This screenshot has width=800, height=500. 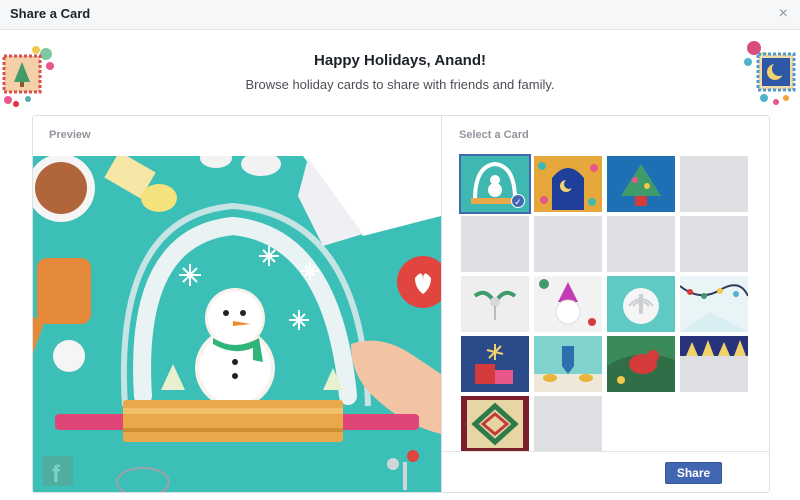 I want to click on card-tile-pine-trees, so click(x=714, y=364).